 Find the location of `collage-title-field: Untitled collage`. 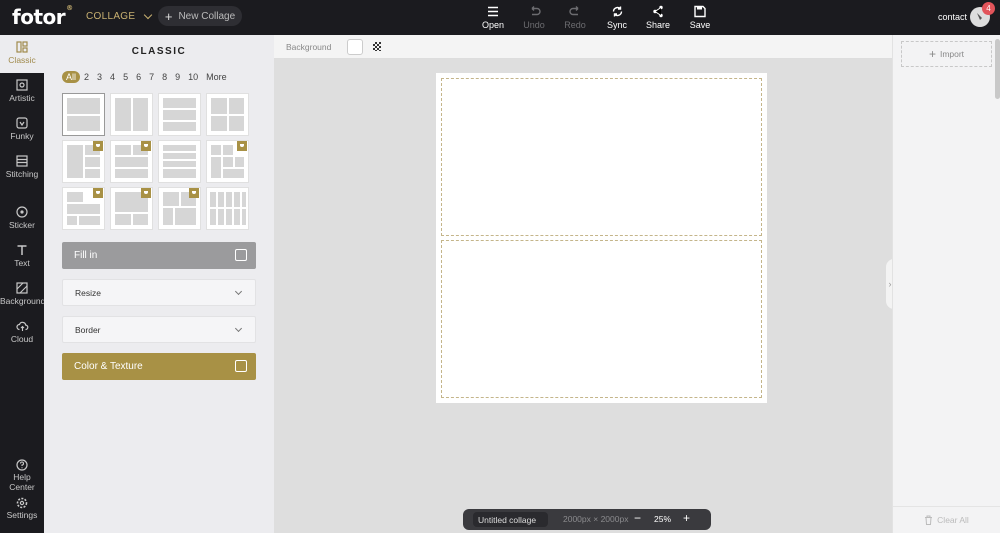

collage-title-field: Untitled collage is located at coordinates (510, 519).